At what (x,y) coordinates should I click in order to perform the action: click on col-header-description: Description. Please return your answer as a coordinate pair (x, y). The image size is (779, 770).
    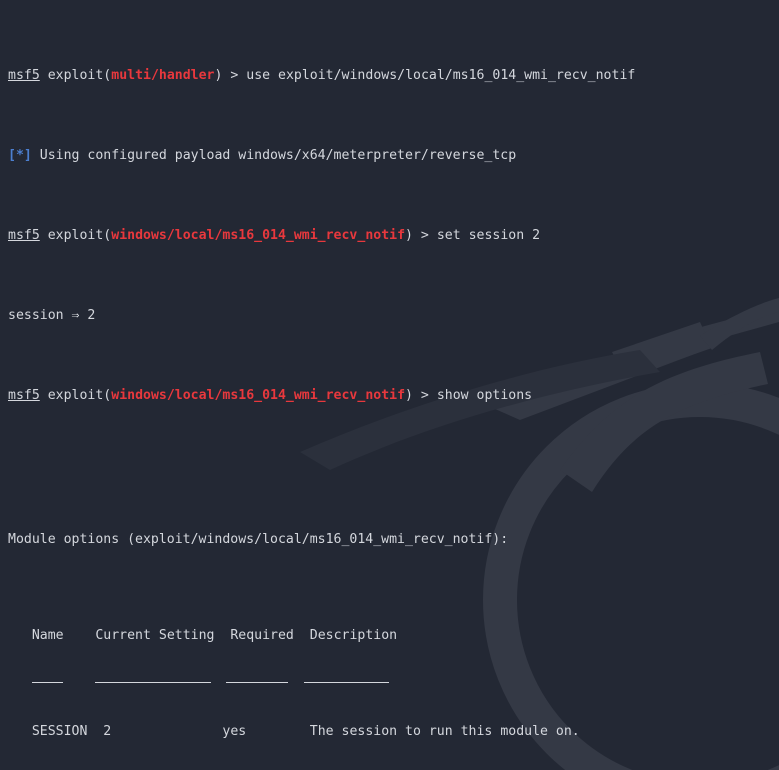
    Looking at the image, I should click on (353, 635).